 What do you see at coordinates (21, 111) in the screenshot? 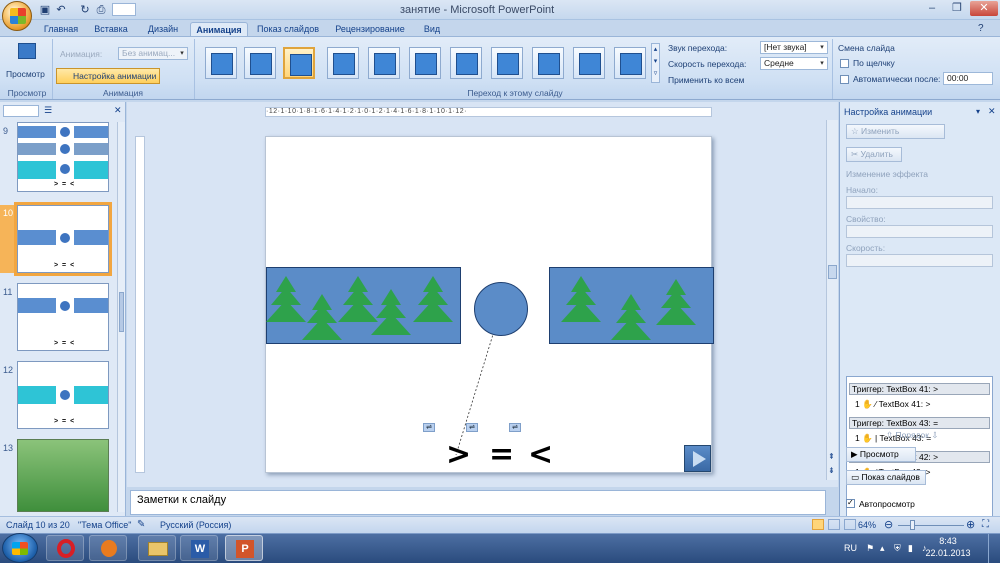
I see `slides-tab` at bounding box center [21, 111].